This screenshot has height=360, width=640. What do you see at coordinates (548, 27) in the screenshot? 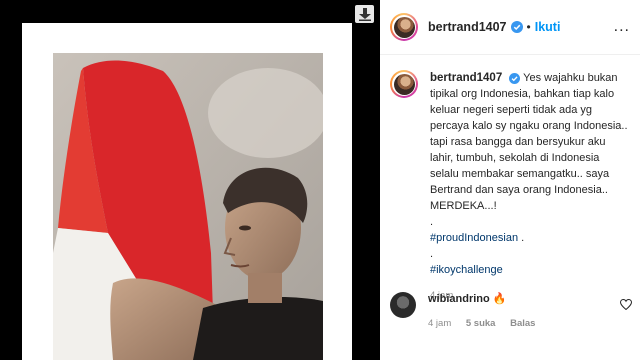
I see `follow-button: Ikuti` at bounding box center [548, 27].